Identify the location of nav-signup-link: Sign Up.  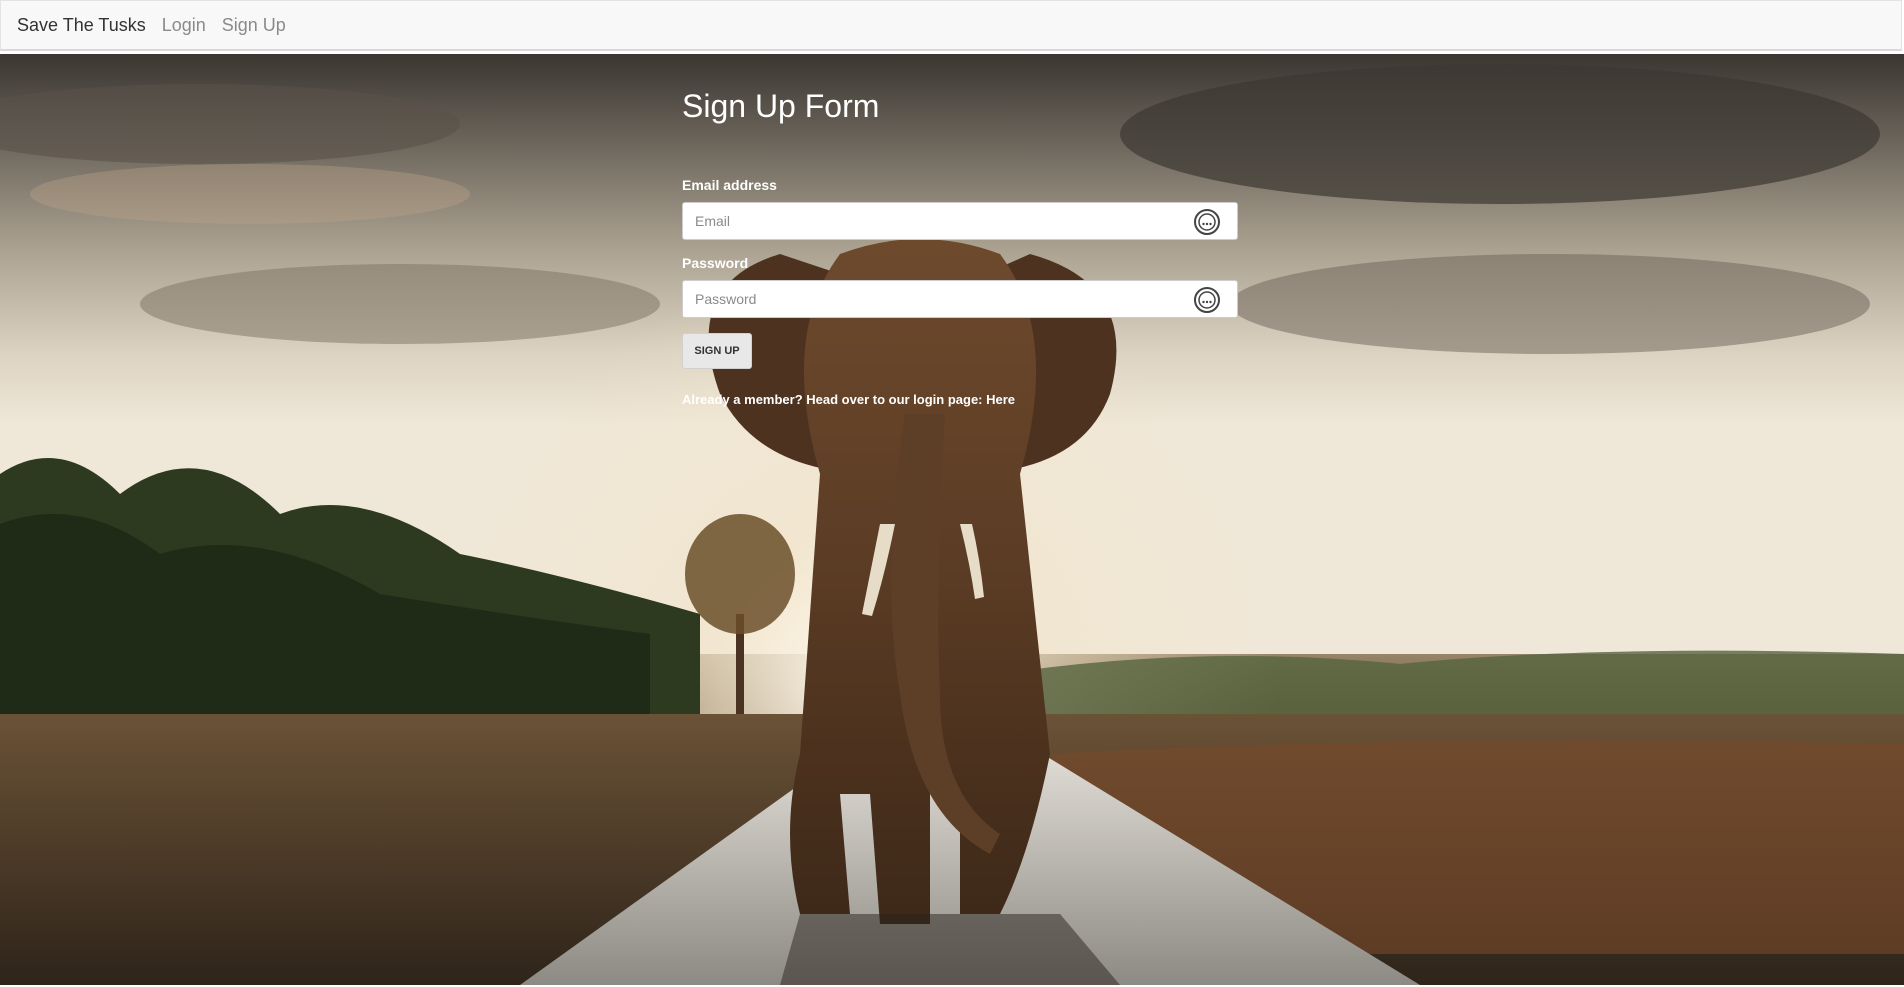
(254, 25).